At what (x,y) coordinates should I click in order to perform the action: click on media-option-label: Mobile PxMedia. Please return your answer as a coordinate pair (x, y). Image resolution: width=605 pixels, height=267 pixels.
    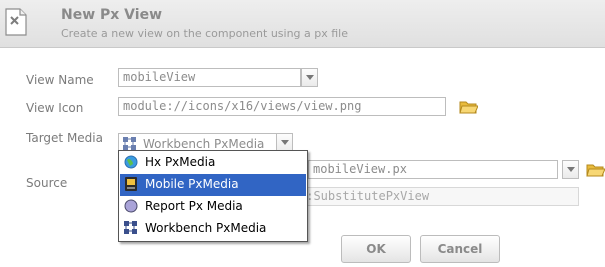
    Looking at the image, I should click on (192, 184).